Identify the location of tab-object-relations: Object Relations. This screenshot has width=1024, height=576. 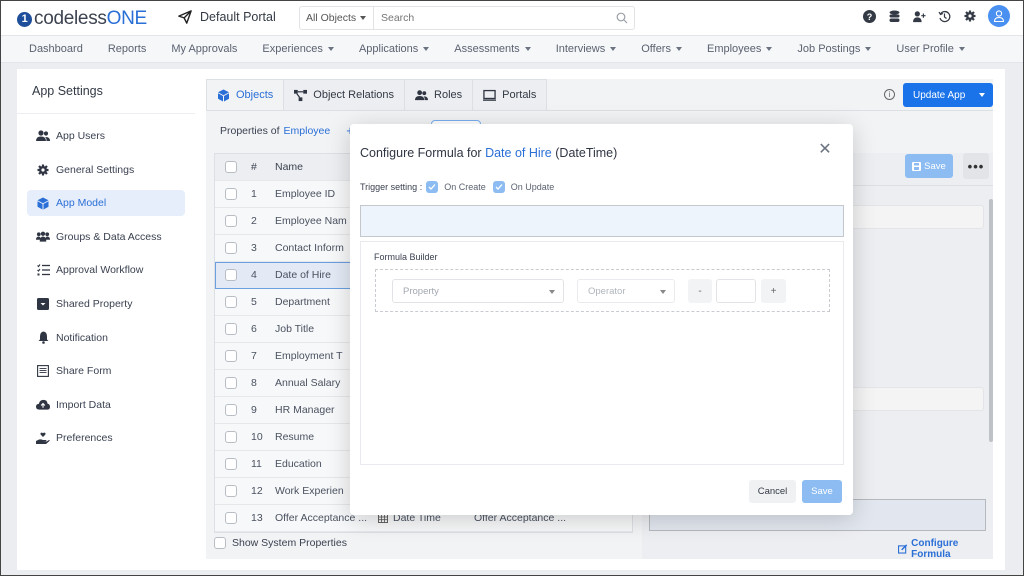
(345, 95).